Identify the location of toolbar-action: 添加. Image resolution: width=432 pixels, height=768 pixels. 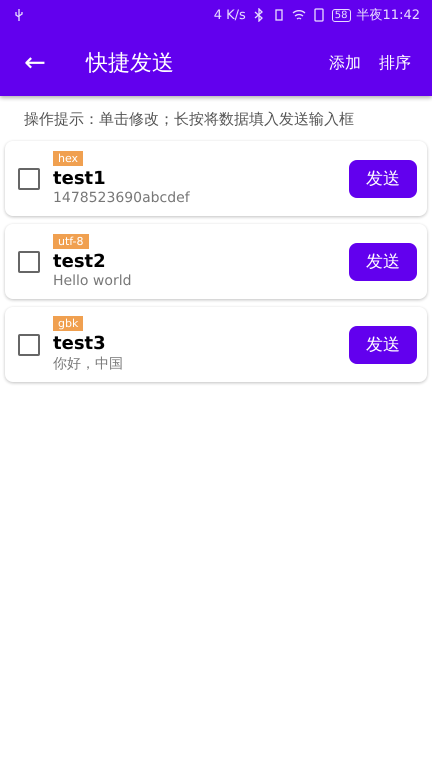
(345, 63).